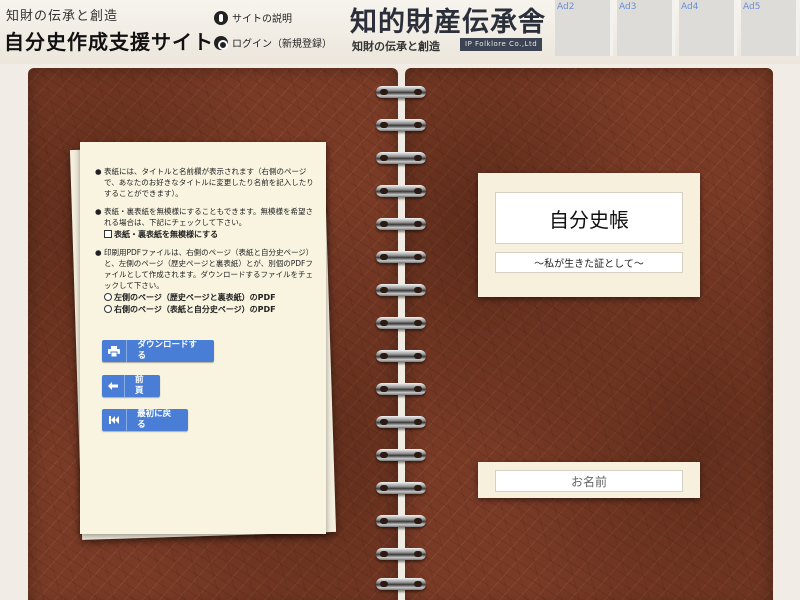 This screenshot has height=600, width=800. I want to click on download-button: ダウンロードする, so click(158, 351).